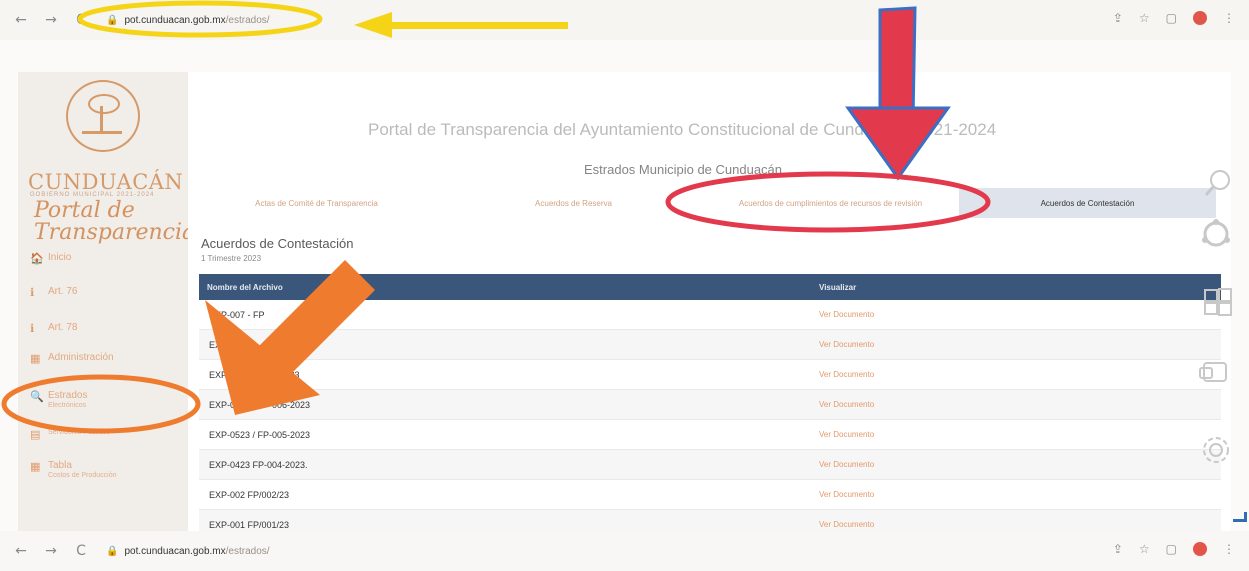  Describe the element at coordinates (898, 93) in the screenshot. I see `red-arrow-annotation` at that location.